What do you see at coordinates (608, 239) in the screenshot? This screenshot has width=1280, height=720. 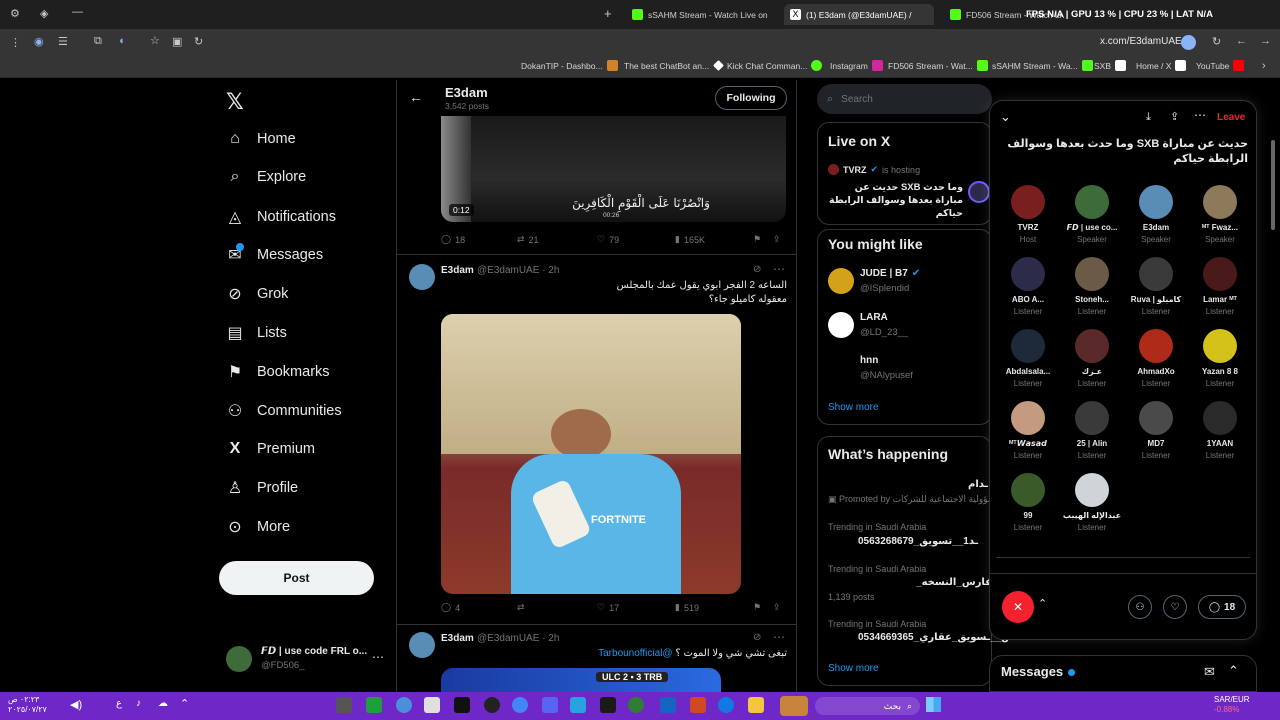 I see `like-button: ♡ 79` at bounding box center [608, 239].